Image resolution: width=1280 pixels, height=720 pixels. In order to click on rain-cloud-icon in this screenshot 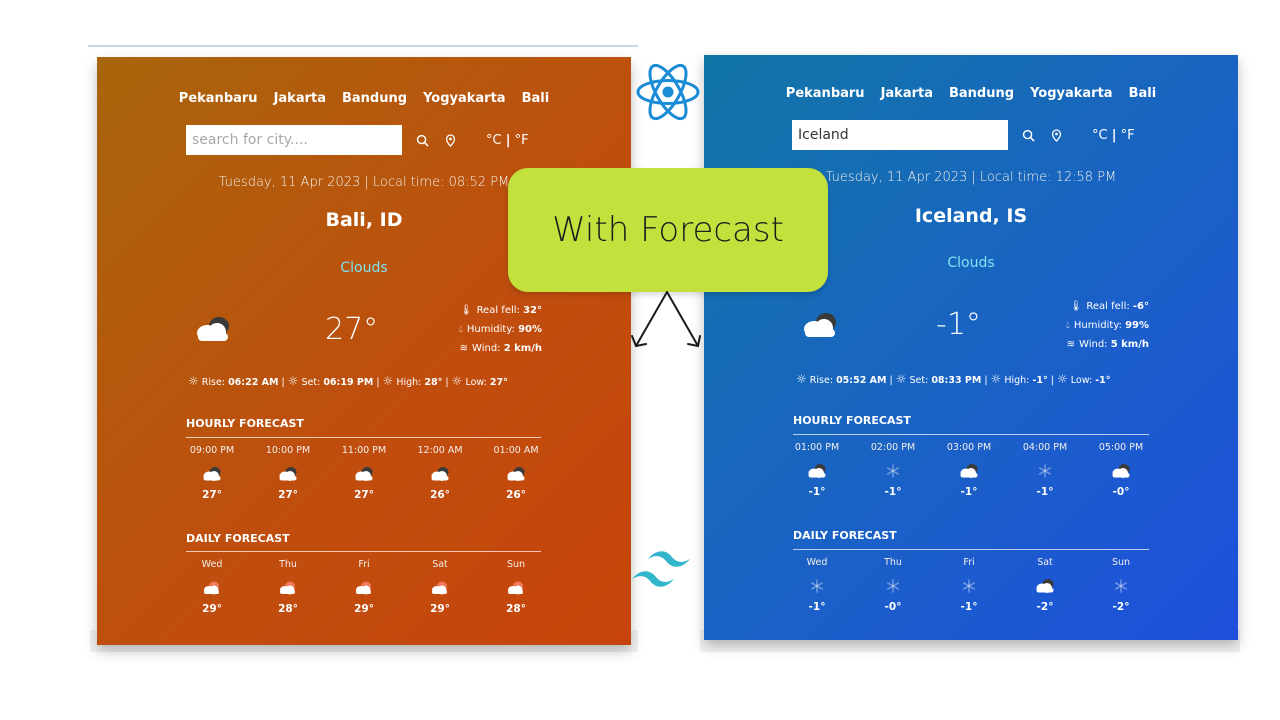, I will do `click(440, 588)`.